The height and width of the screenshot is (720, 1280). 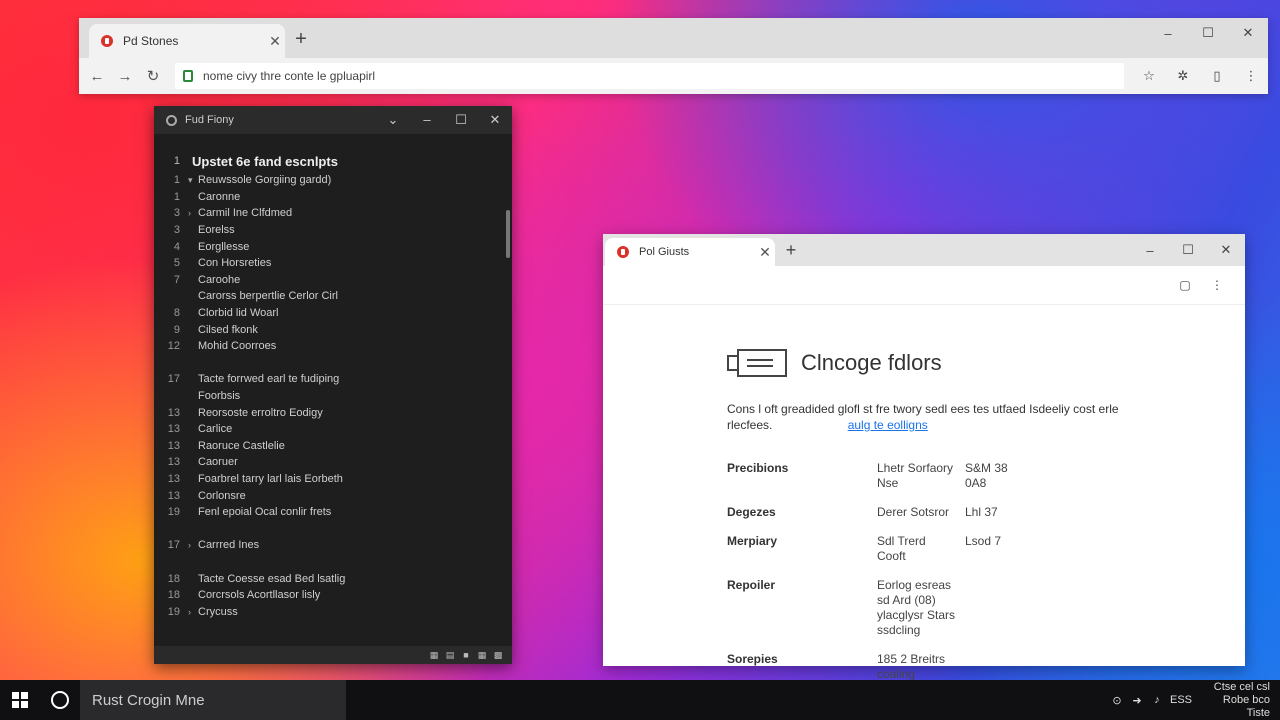 What do you see at coordinates (60, 700) in the screenshot?
I see `cortana-icon` at bounding box center [60, 700].